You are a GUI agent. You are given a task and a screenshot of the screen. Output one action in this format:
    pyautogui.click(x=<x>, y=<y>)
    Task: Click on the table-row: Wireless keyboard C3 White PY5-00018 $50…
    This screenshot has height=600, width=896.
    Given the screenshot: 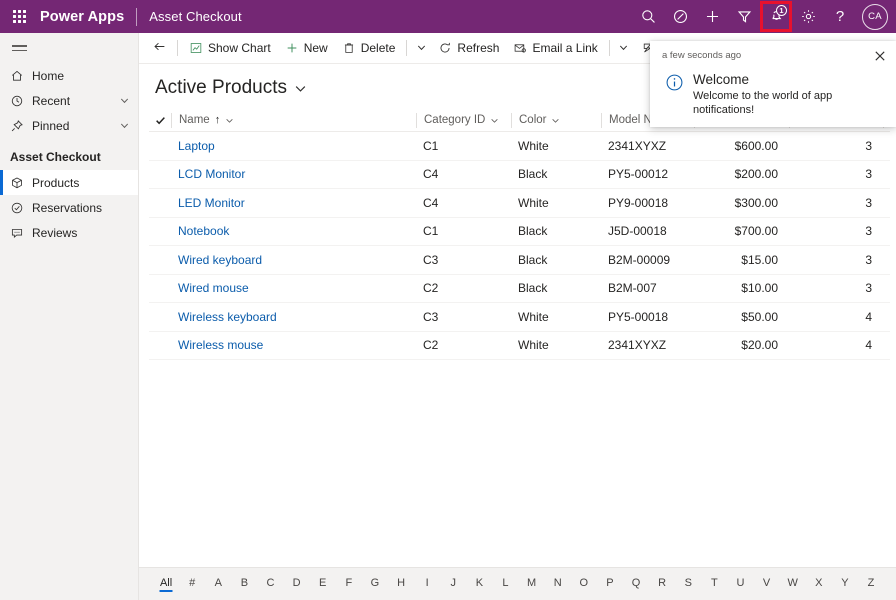 What is the action you would take?
    pyautogui.click(x=519, y=317)
    